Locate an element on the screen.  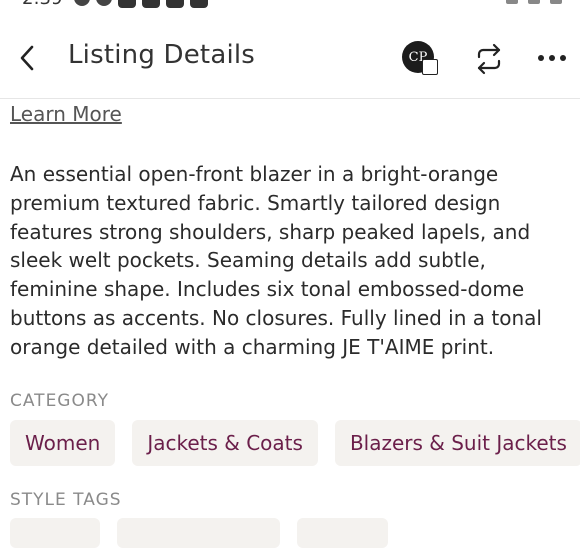
notification-icons is located at coordinates (141, 4).